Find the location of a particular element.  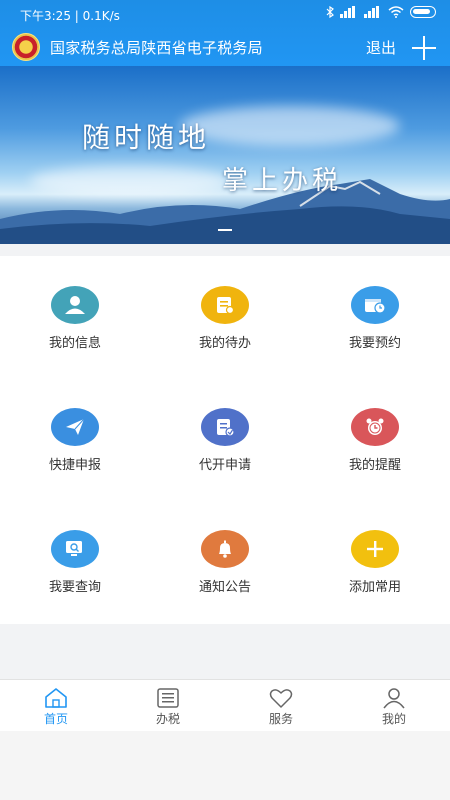

tile-quick-declare: 快捷申报 is located at coordinates (75, 439).